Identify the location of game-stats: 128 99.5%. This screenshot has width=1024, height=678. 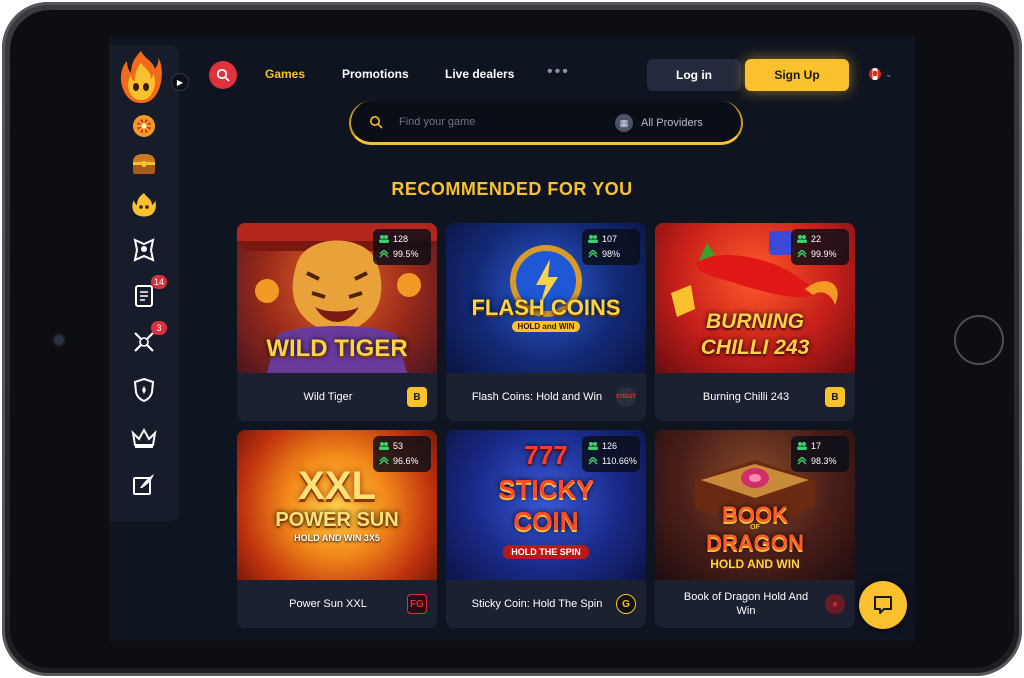
(402, 247).